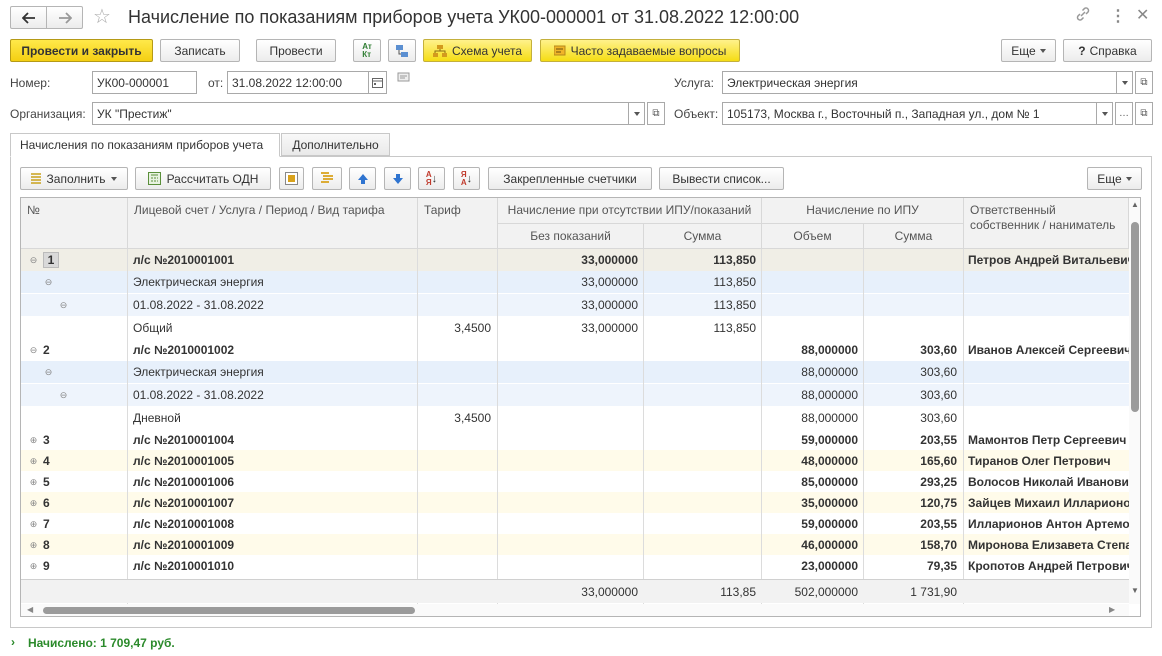  Describe the element at coordinates (229, 610) in the screenshot. I see `horizontal-scrollbar-thumb` at that location.